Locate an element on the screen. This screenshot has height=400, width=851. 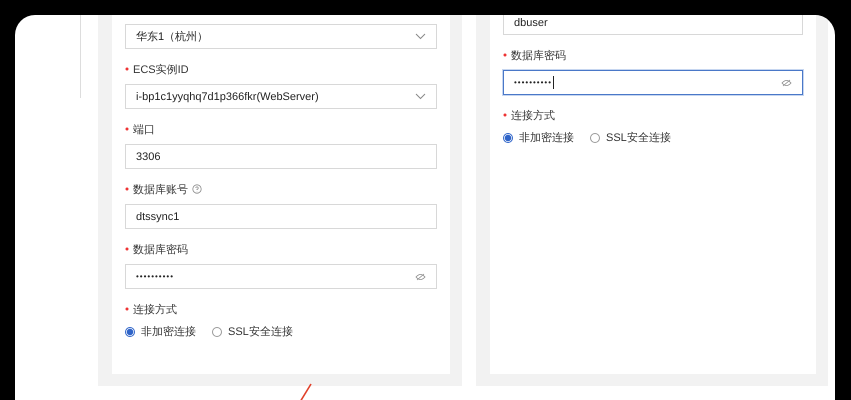
select-field: 华东1（杭州） is located at coordinates (281, 36).